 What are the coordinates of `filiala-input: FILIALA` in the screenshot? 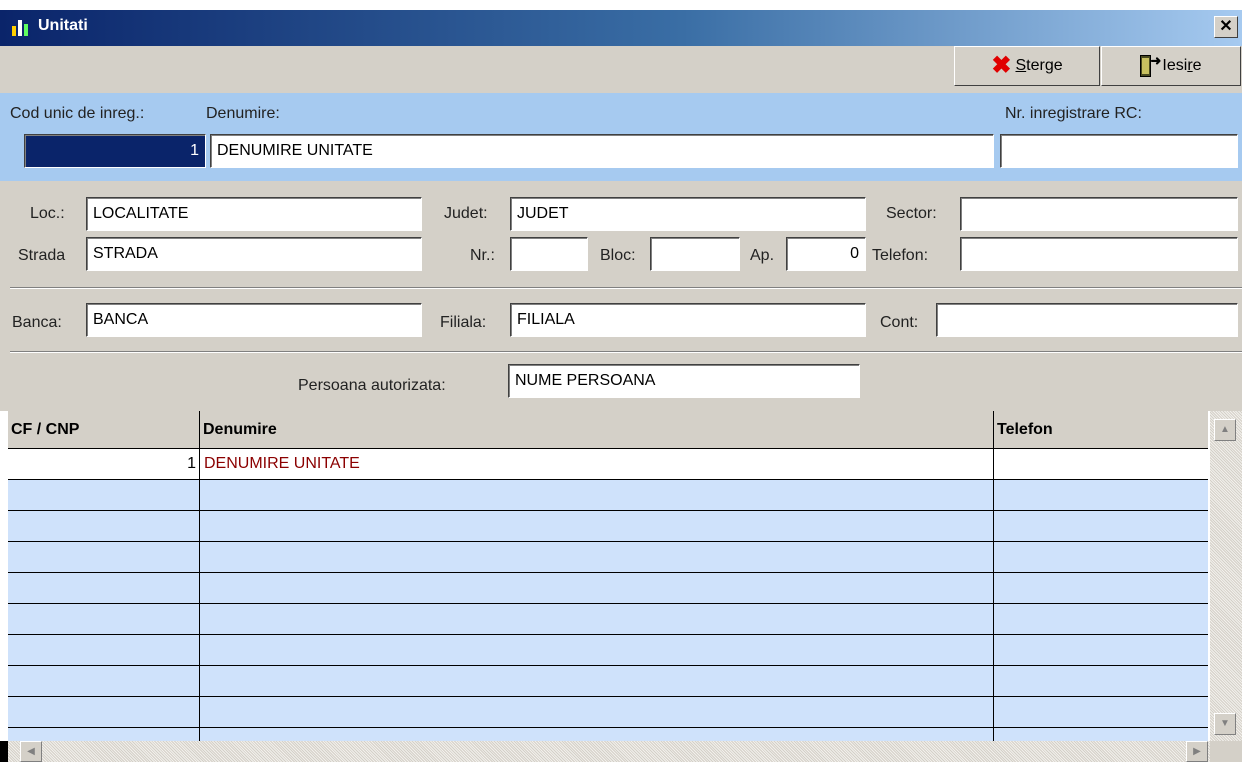 It's located at (688, 320).